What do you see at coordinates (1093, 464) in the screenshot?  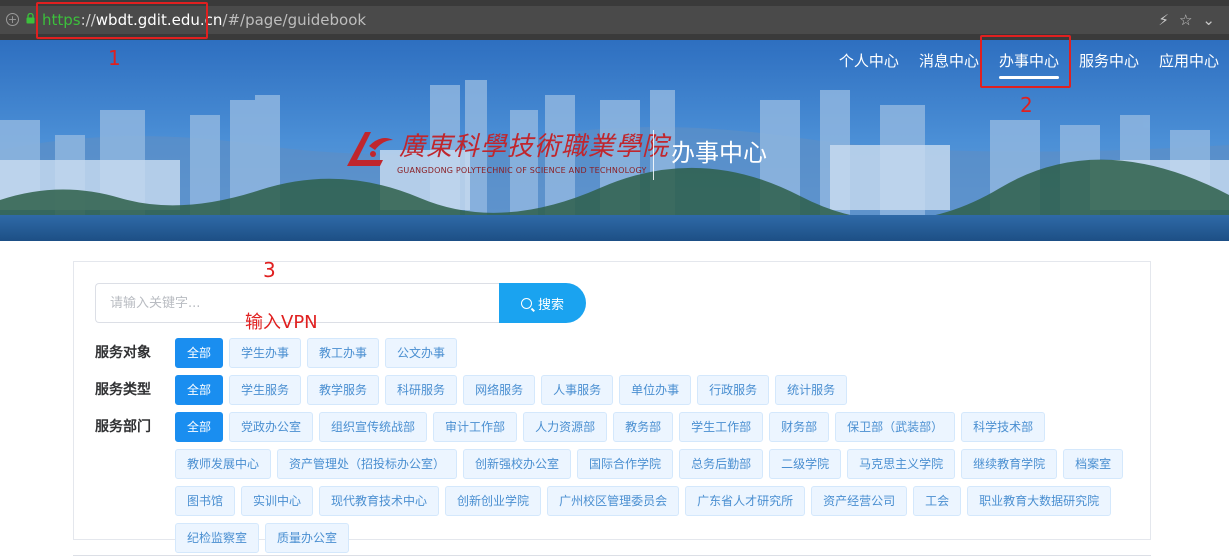 I see `filter-tag: 档案室` at bounding box center [1093, 464].